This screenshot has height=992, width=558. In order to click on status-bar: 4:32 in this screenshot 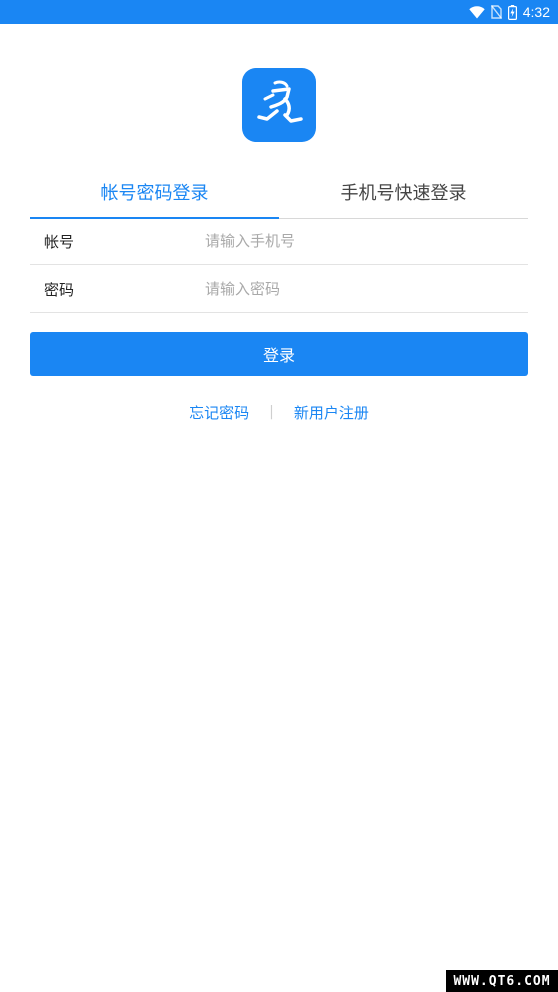, I will do `click(279, 12)`.